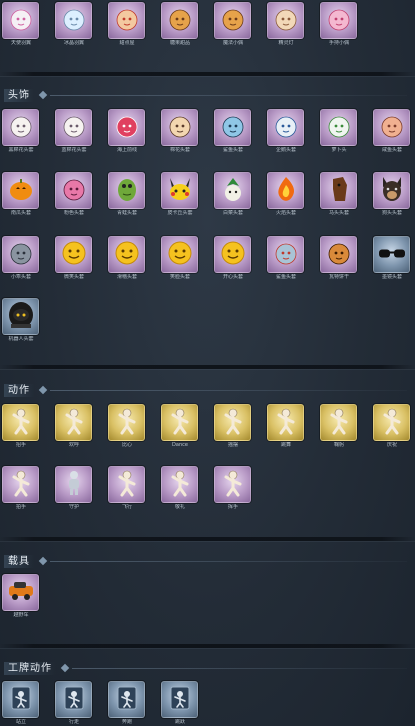 The width and height of the screenshot is (415, 726). What do you see at coordinates (73, 43) in the screenshot?
I see `item-label: 冰晶羽翼` at bounding box center [73, 43].